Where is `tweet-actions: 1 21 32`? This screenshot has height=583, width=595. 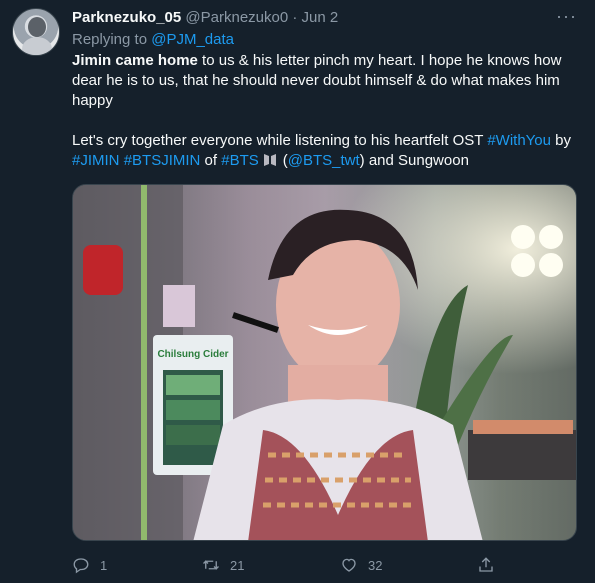
tweet-actions: 1 21 32 is located at coordinates (324, 566).